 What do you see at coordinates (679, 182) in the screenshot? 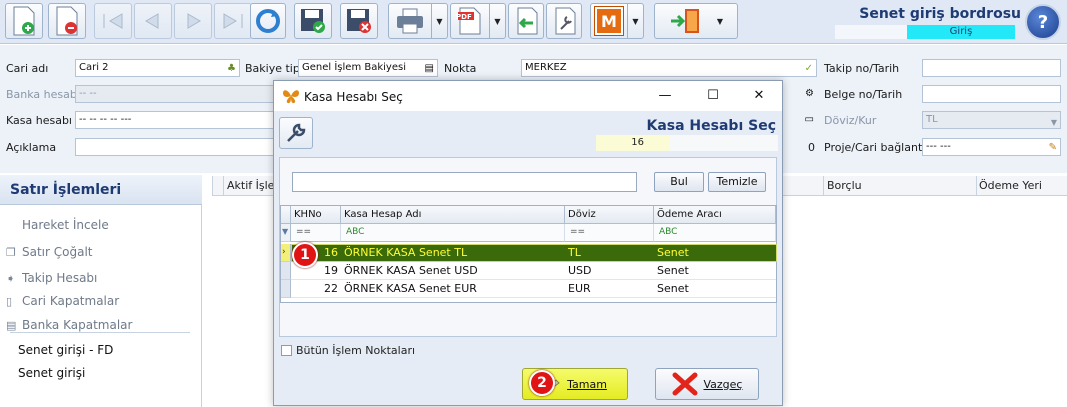
I see `find-button: Bul` at bounding box center [679, 182].